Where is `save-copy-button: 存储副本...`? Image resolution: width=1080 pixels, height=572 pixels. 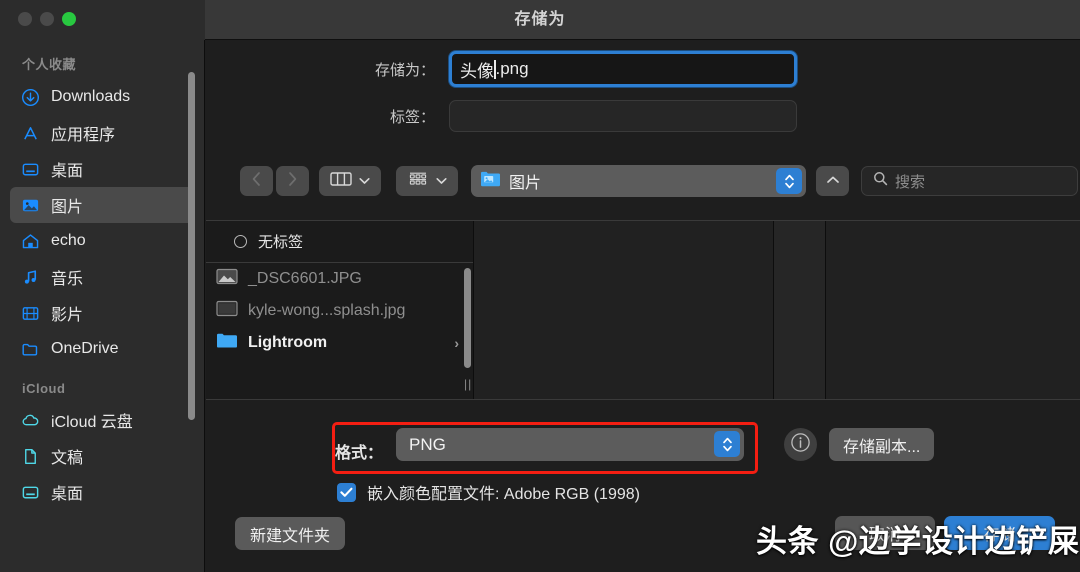
save-copy-button: 存储副本... is located at coordinates (882, 444).